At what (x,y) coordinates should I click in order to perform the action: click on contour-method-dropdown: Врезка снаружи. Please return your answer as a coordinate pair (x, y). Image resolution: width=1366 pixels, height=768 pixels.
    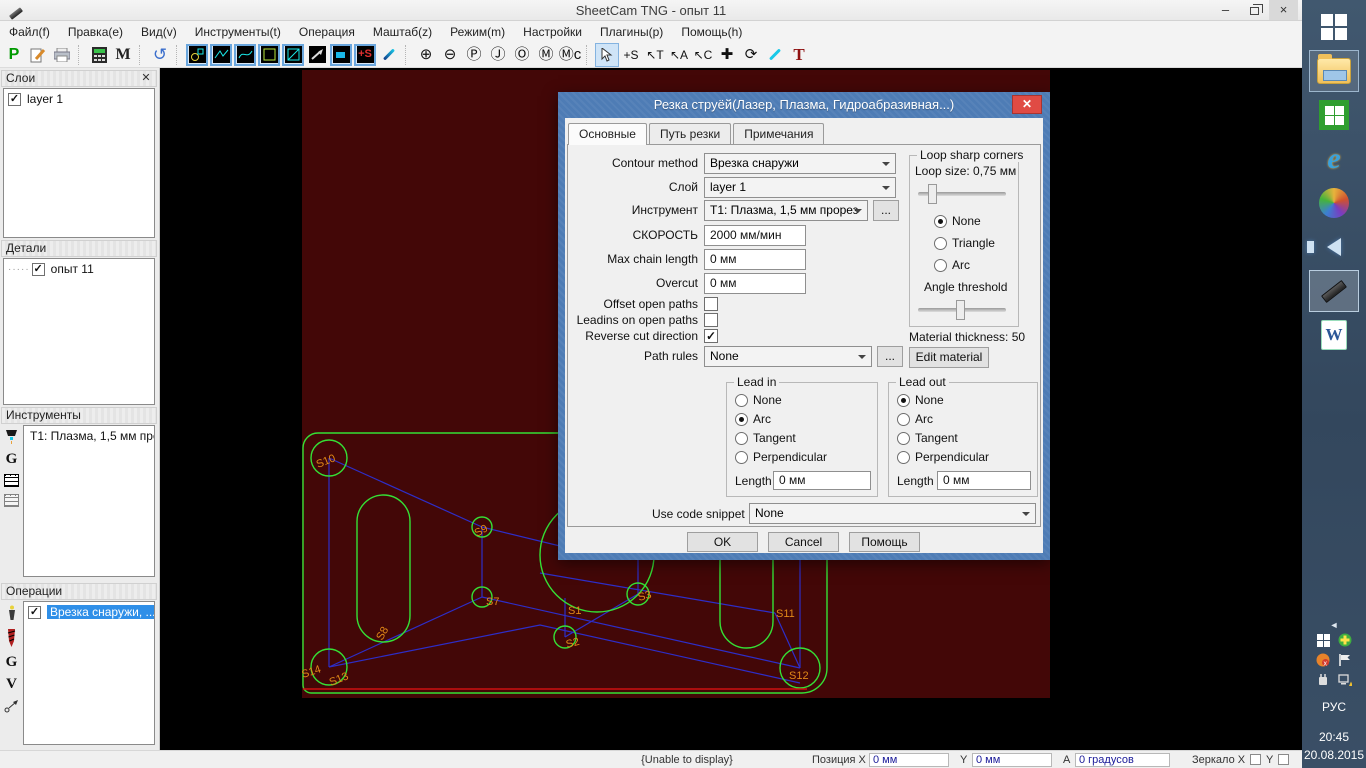
    Looking at the image, I should click on (800, 163).